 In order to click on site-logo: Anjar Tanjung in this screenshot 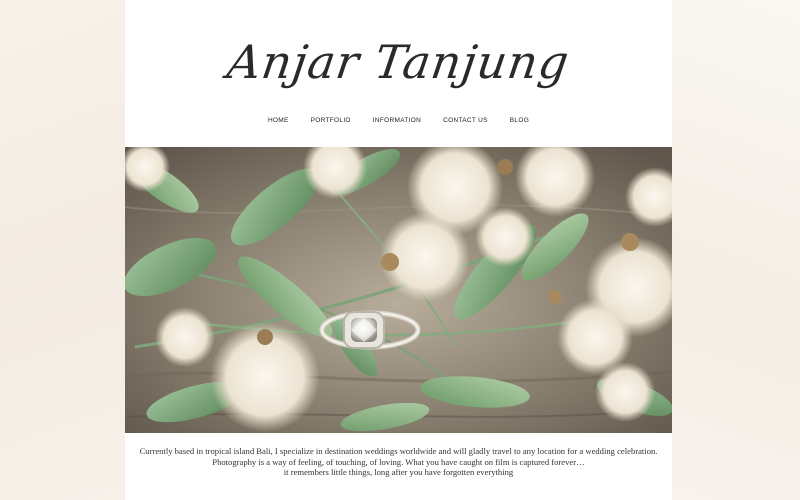, I will do `click(398, 62)`.